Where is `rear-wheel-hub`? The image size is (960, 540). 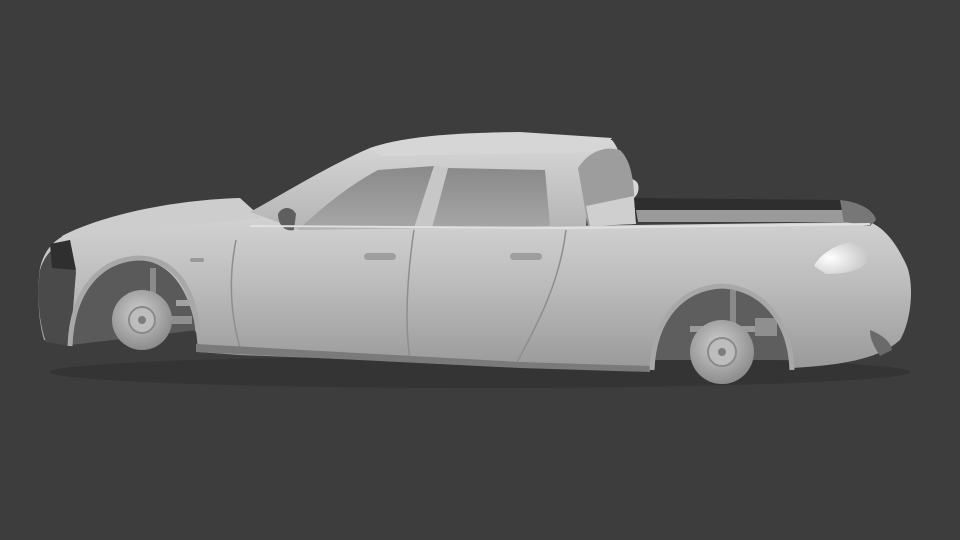 rear-wheel-hub is located at coordinates (722, 352).